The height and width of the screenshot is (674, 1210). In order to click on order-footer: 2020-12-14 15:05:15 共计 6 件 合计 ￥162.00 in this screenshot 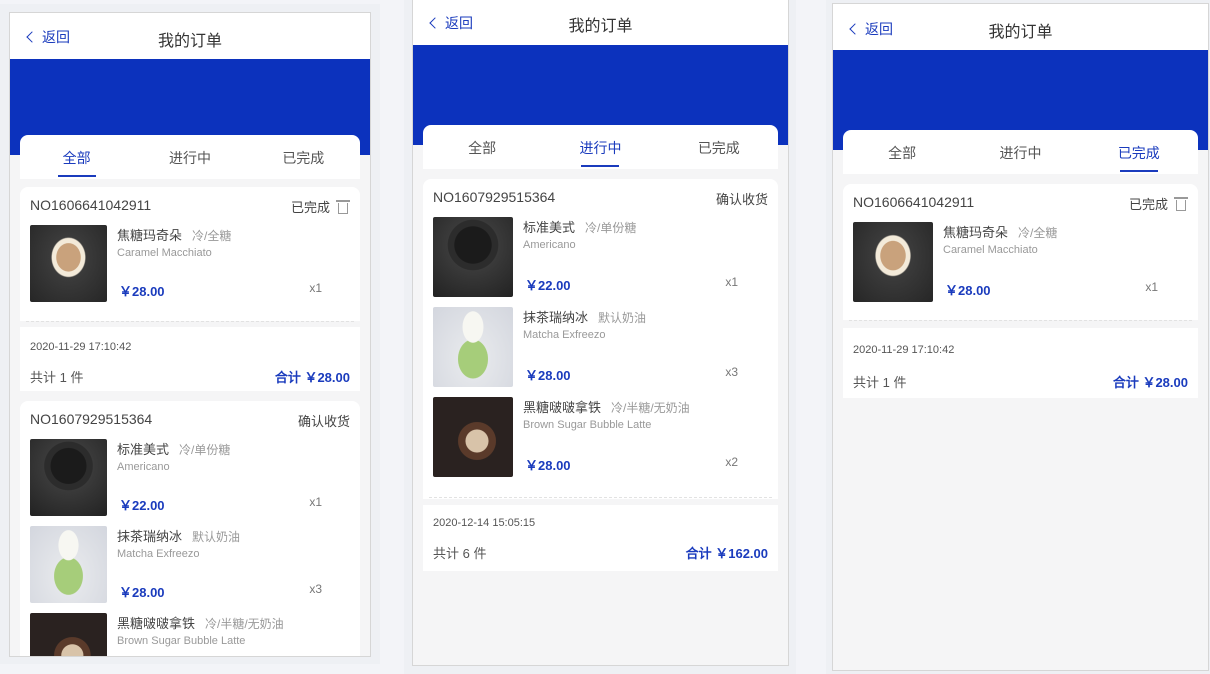, I will do `click(600, 538)`.